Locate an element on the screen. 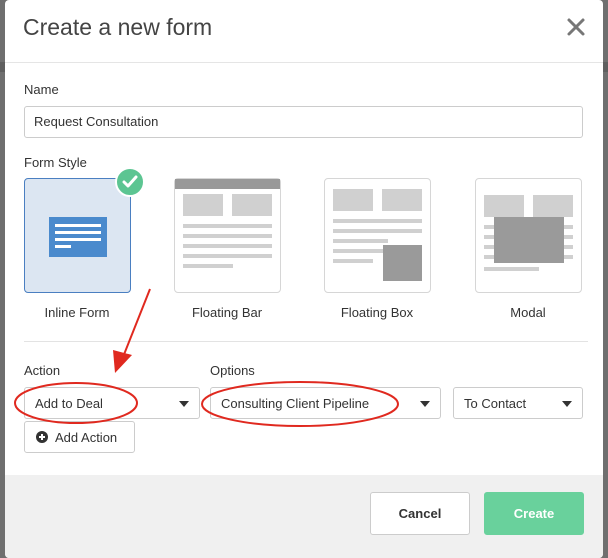 The image size is (608, 558). style-label-inline-form: Inline Form is located at coordinates (77, 312).